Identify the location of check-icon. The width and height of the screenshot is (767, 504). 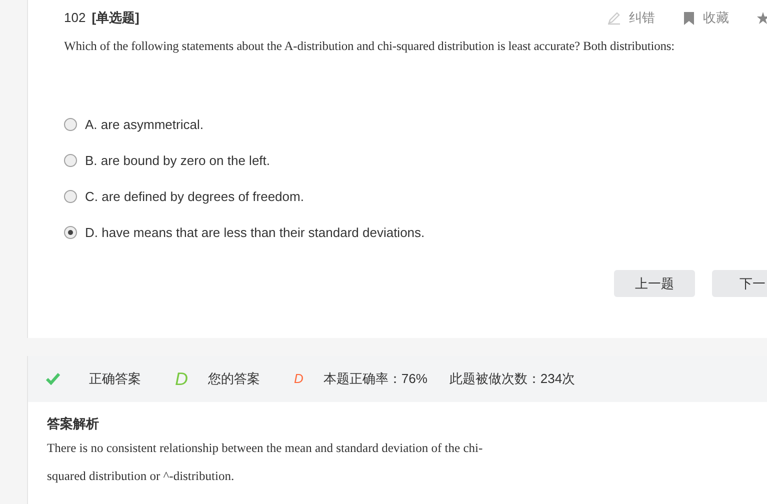
(53, 379).